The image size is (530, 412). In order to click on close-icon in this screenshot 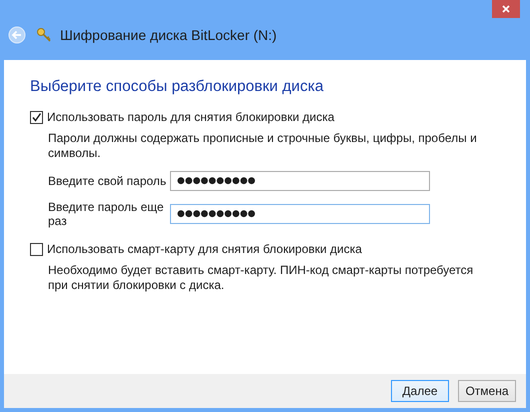, I will do `click(506, 9)`.